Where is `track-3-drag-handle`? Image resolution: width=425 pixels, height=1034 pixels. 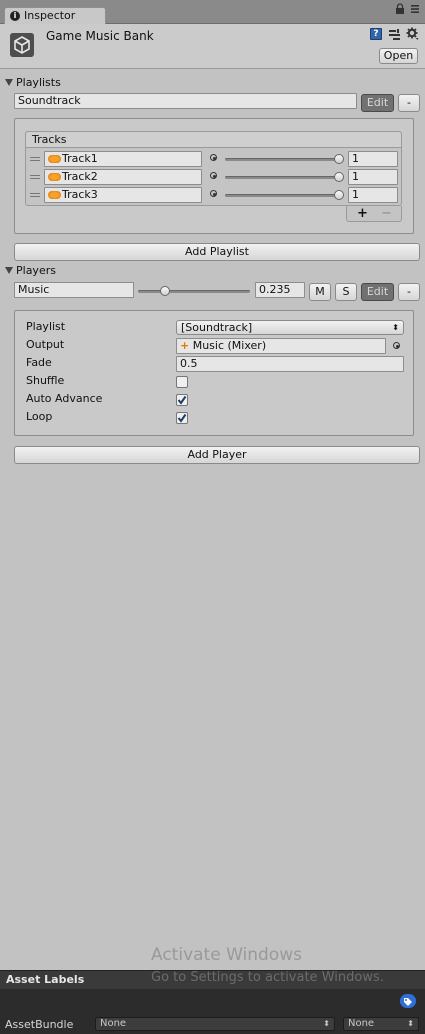 track-3-drag-handle is located at coordinates (35, 195).